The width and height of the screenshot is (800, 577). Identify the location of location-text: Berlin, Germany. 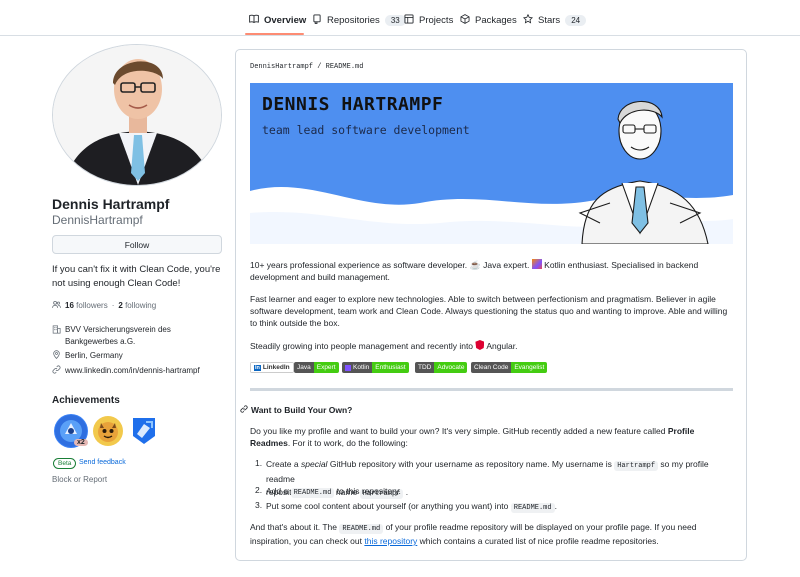
(94, 355).